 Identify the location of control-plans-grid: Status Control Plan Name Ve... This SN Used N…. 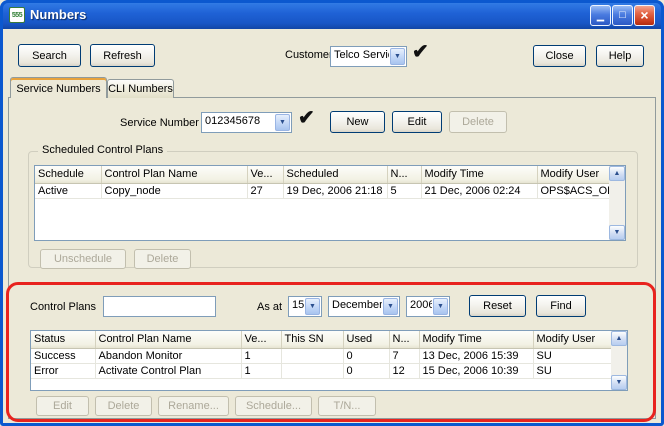
(321, 355).